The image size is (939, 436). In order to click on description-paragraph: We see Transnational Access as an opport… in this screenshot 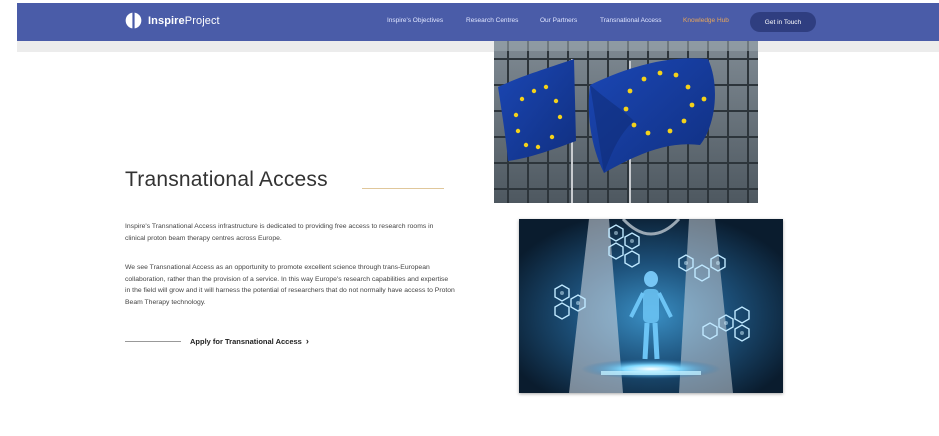, I will do `click(290, 285)`.